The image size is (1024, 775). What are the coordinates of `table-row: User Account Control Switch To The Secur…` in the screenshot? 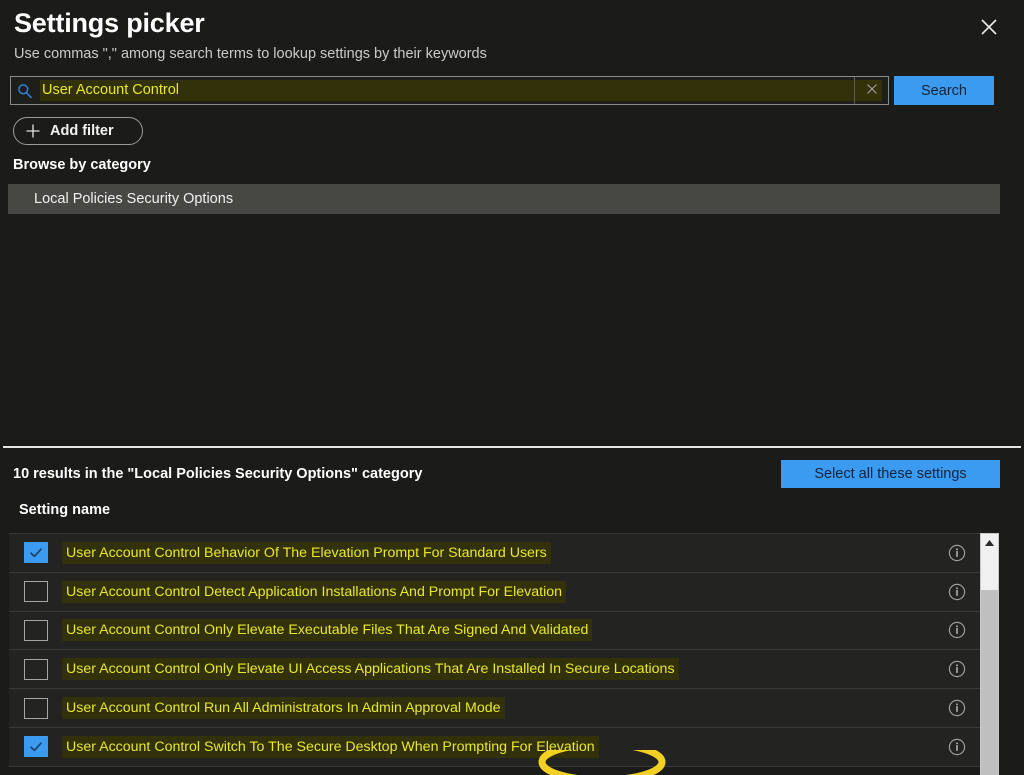 It's located at (494, 747).